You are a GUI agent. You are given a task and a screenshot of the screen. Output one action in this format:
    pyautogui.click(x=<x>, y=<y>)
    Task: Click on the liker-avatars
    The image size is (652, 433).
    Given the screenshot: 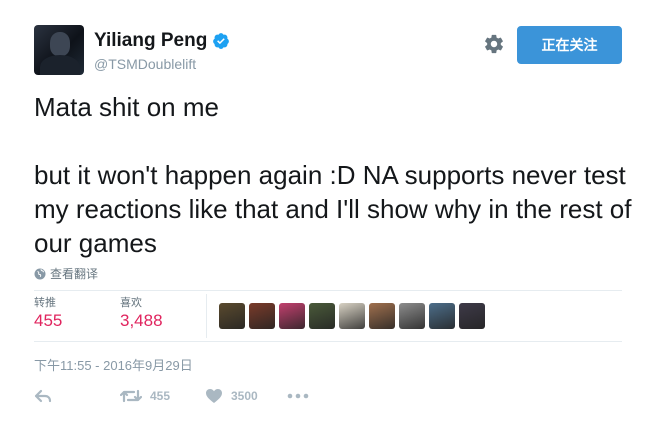 What is the action you would take?
    pyautogui.click(x=354, y=316)
    